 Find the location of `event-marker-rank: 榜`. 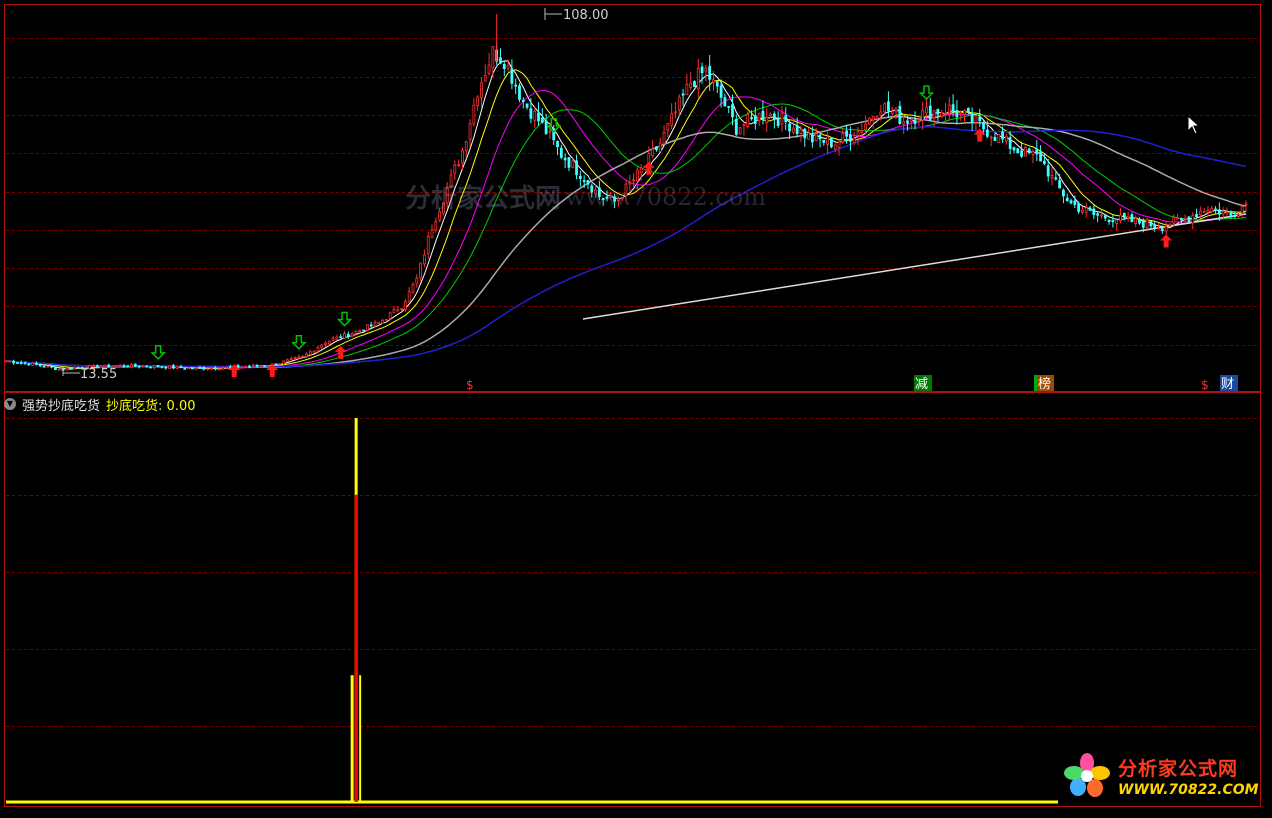

event-marker-rank: 榜 is located at coordinates (1044, 384).